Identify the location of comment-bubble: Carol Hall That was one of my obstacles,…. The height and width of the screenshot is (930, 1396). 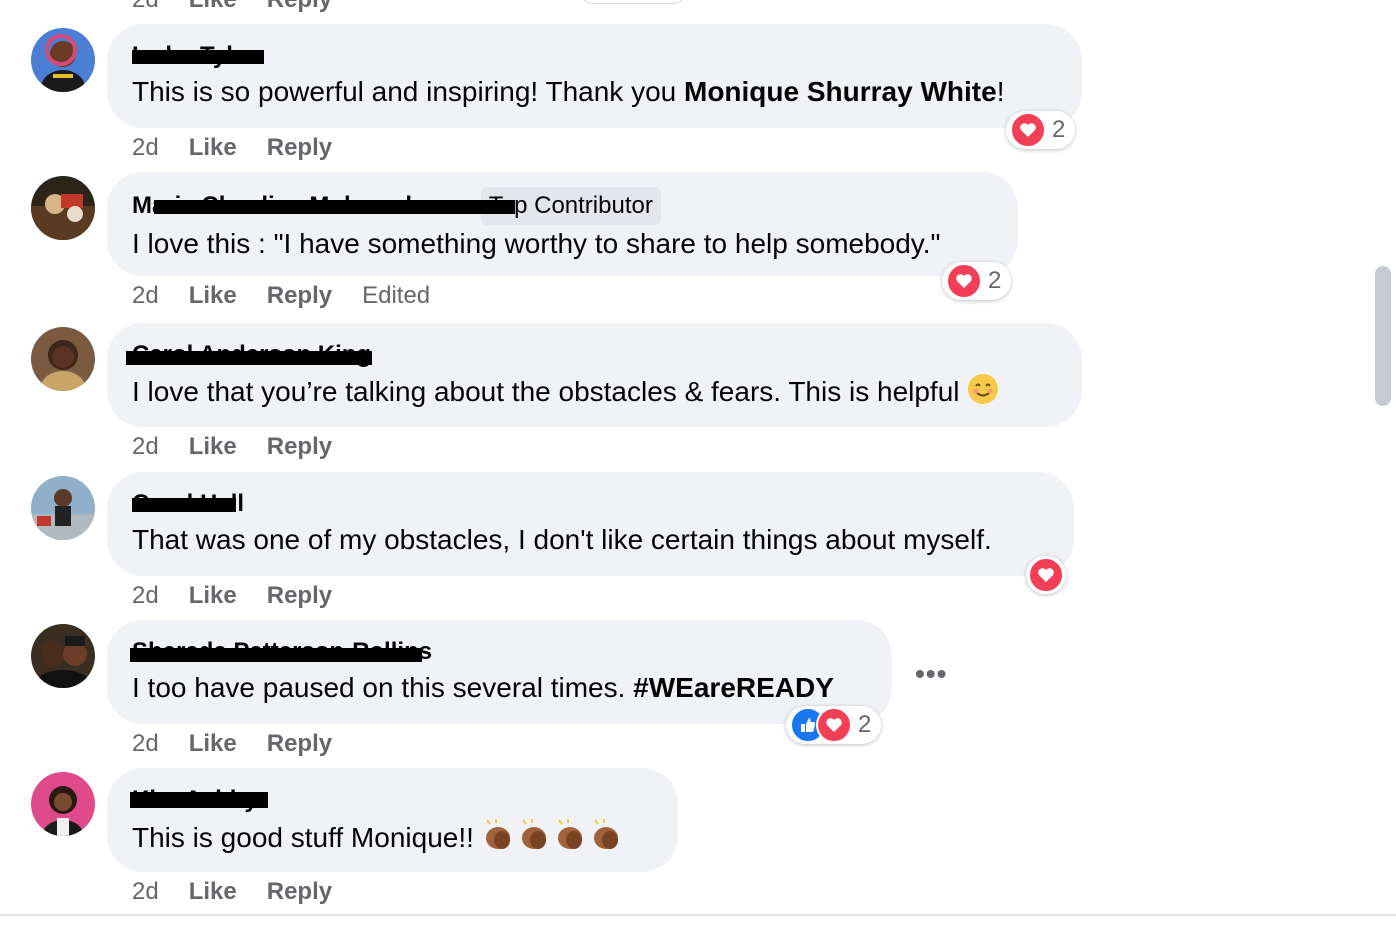
(590, 524).